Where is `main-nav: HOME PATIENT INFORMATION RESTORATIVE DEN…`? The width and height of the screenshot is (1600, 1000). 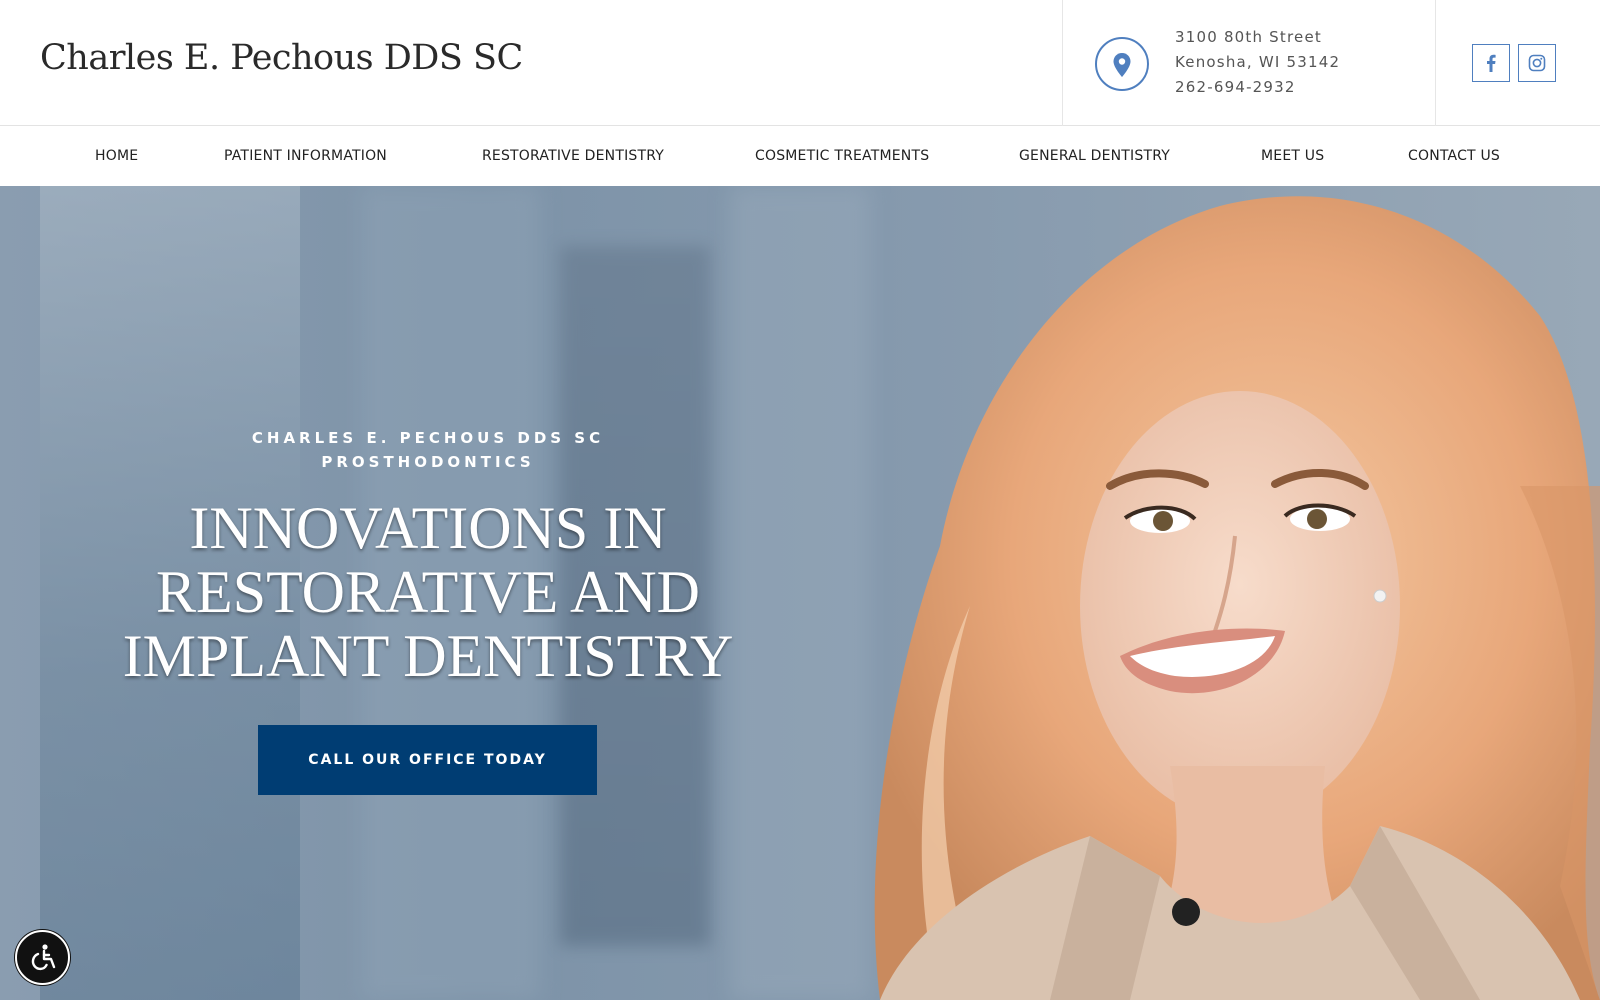
main-nav: HOME PATIENT INFORMATION RESTORATIVE DEN… is located at coordinates (800, 156).